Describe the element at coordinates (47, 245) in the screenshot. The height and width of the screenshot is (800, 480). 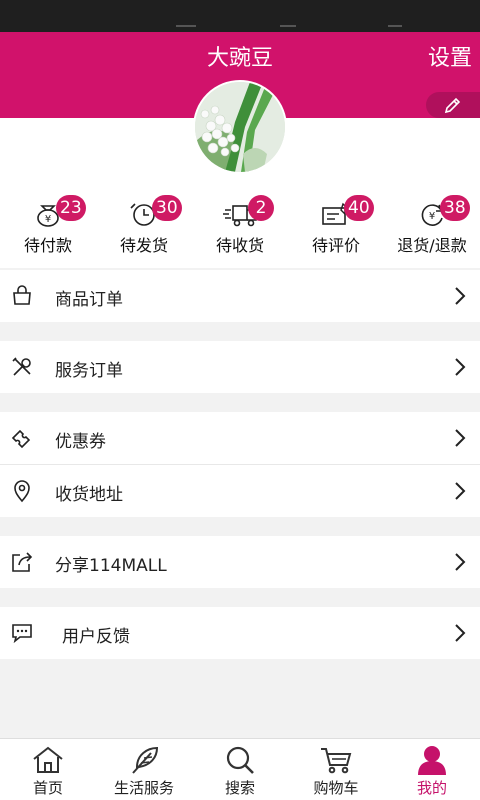
I see `pending-payment-label: 待付款` at that location.